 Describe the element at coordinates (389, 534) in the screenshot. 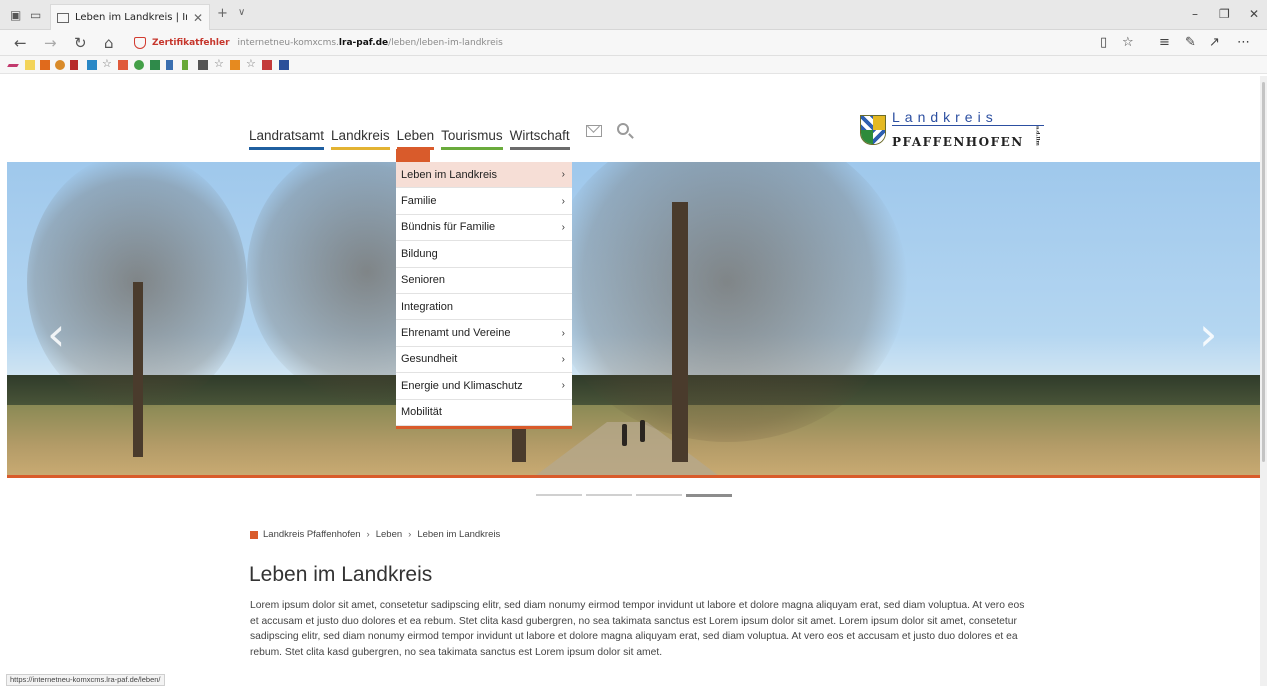

I see `breadcrumb-item: Leben` at that location.